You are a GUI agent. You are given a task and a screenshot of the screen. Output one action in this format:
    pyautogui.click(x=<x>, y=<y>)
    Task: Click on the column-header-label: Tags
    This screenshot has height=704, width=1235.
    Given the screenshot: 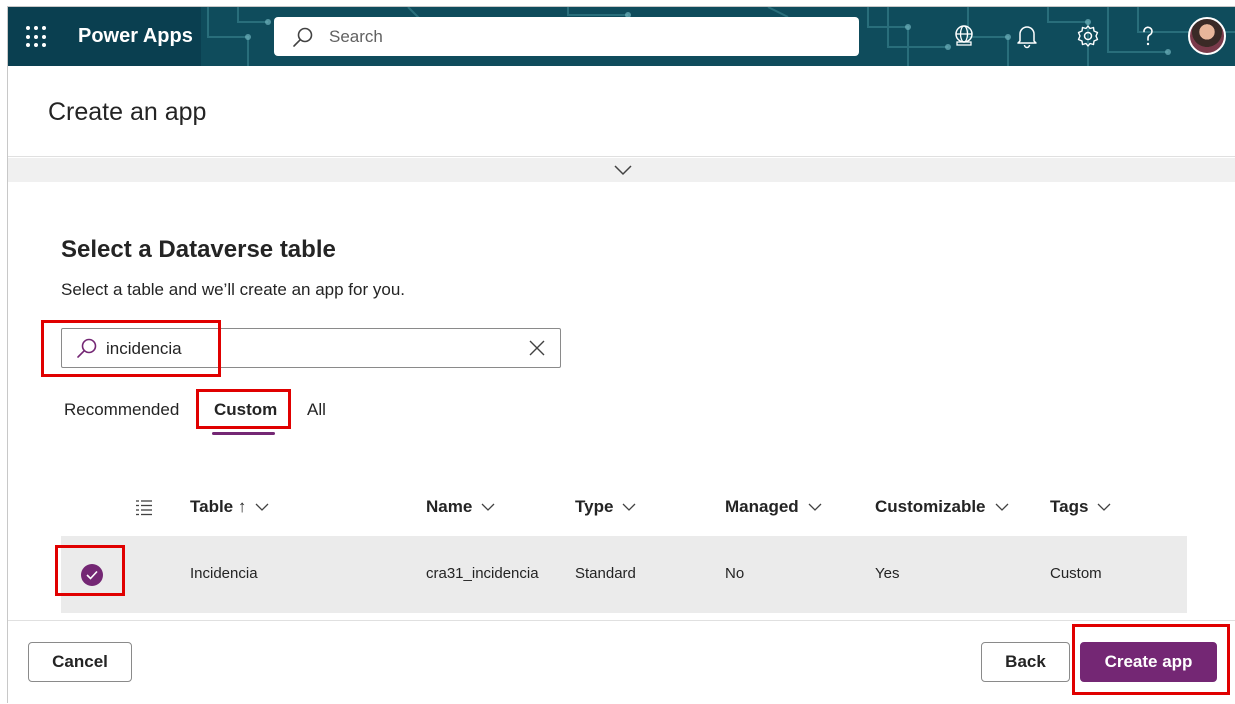 What is the action you would take?
    pyautogui.click(x=1069, y=506)
    